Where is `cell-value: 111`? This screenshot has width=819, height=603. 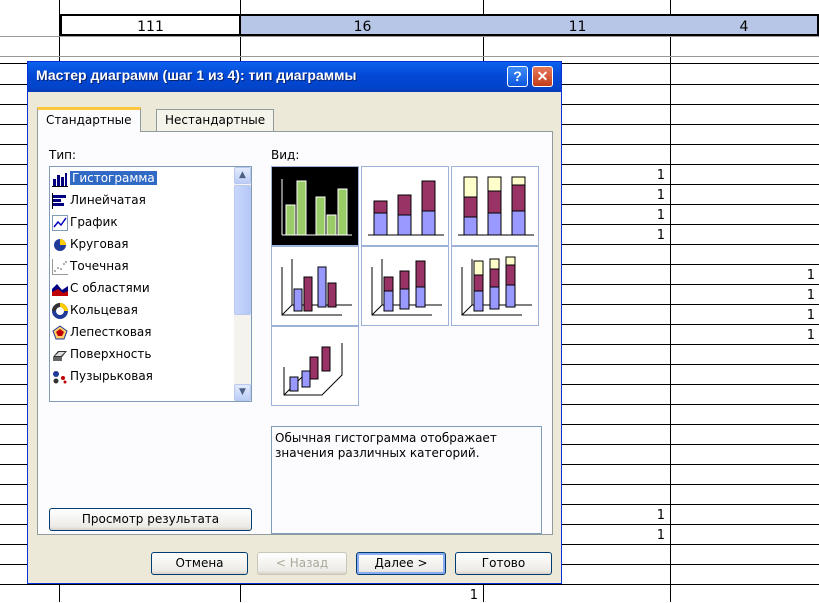
cell-value: 111 is located at coordinates (150, 25).